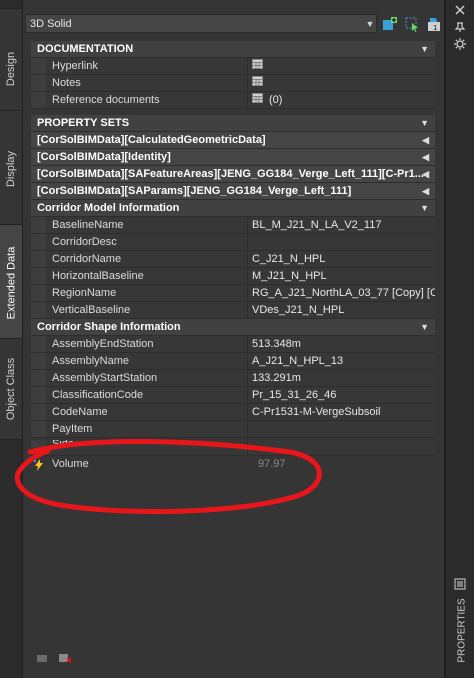 The image size is (474, 678). Describe the element at coordinates (147, 412) in the screenshot. I see `property-name: CodeName` at that location.